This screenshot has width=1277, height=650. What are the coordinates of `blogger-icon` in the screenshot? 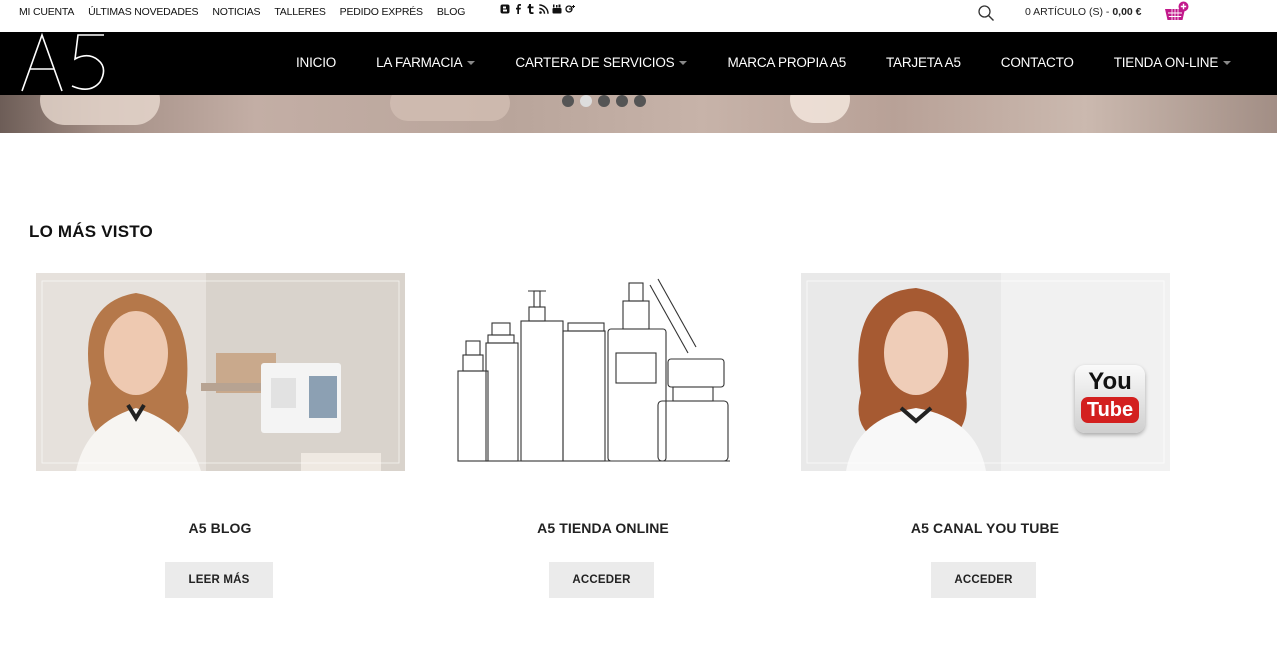 It's located at (505, 9).